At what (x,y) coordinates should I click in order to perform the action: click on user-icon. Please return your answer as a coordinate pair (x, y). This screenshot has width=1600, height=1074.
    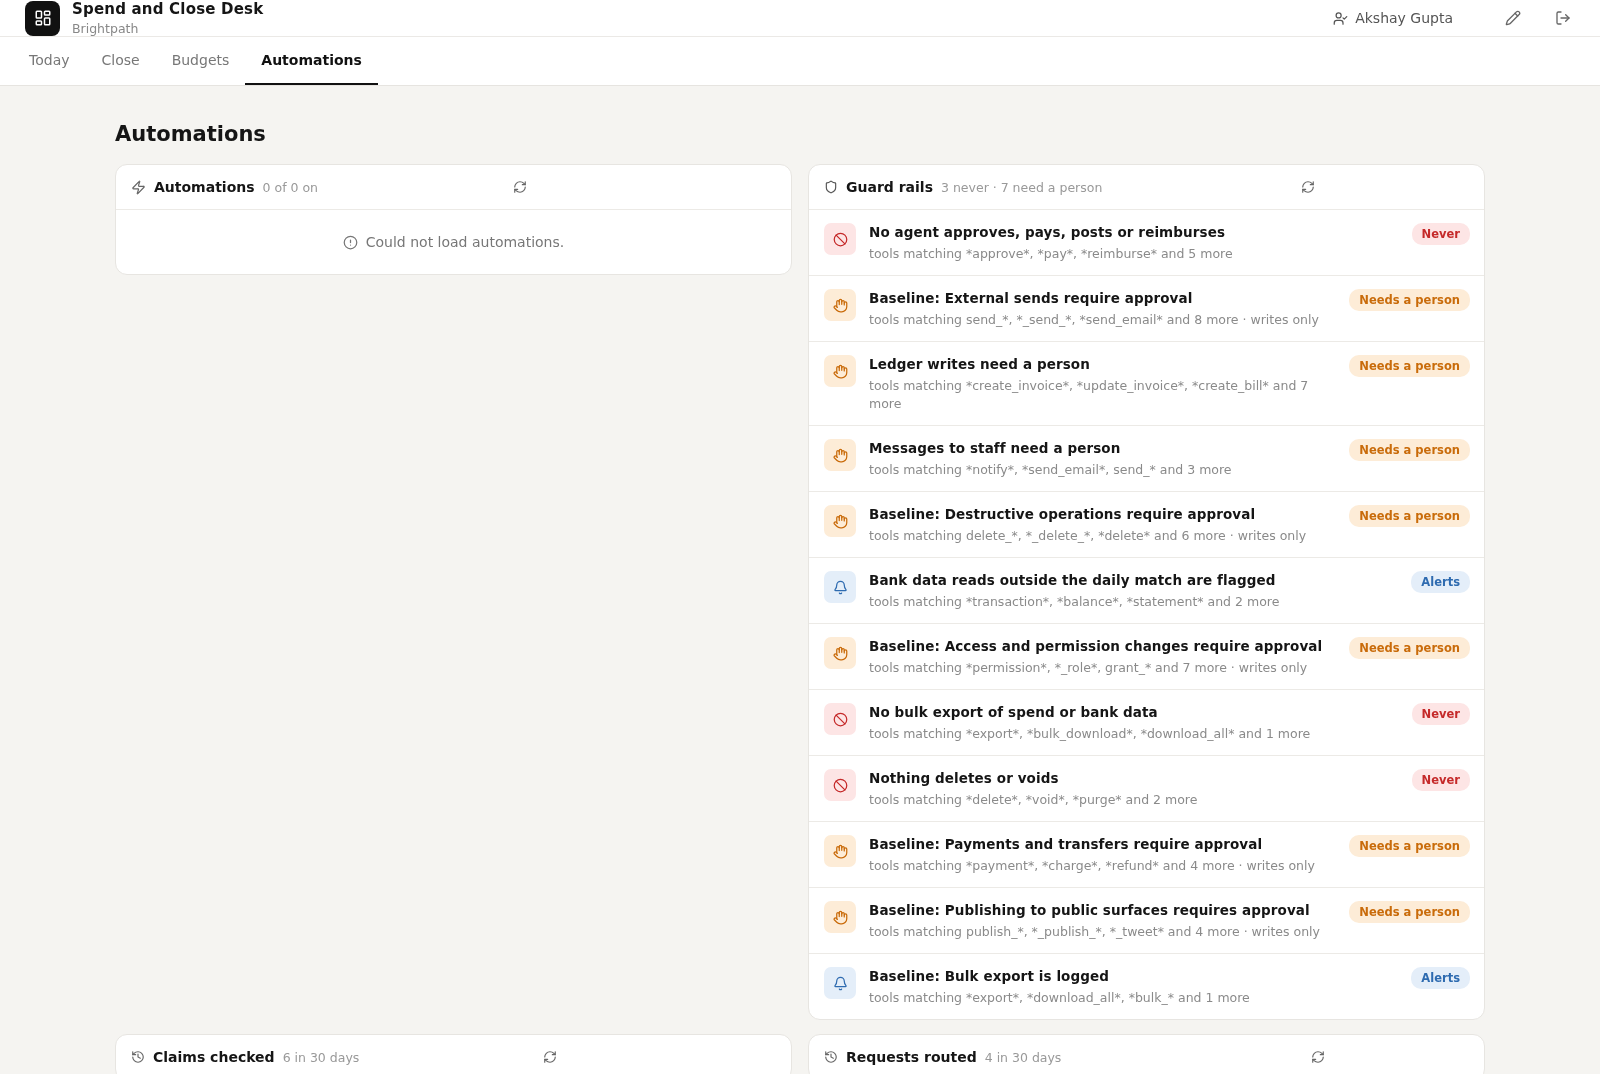
    Looking at the image, I should click on (1341, 18).